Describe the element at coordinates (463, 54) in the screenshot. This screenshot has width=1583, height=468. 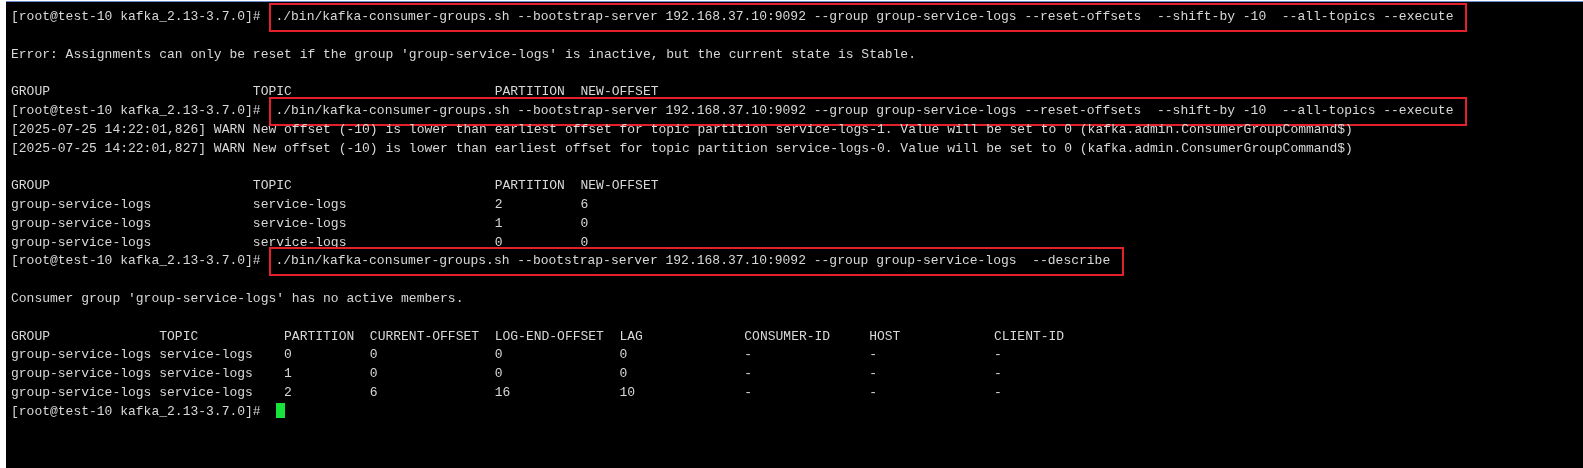
I see `output-line: Error: Assignments can only be reset if the group 'group-service-logs' is inactive, but the current state is Stable.` at that location.